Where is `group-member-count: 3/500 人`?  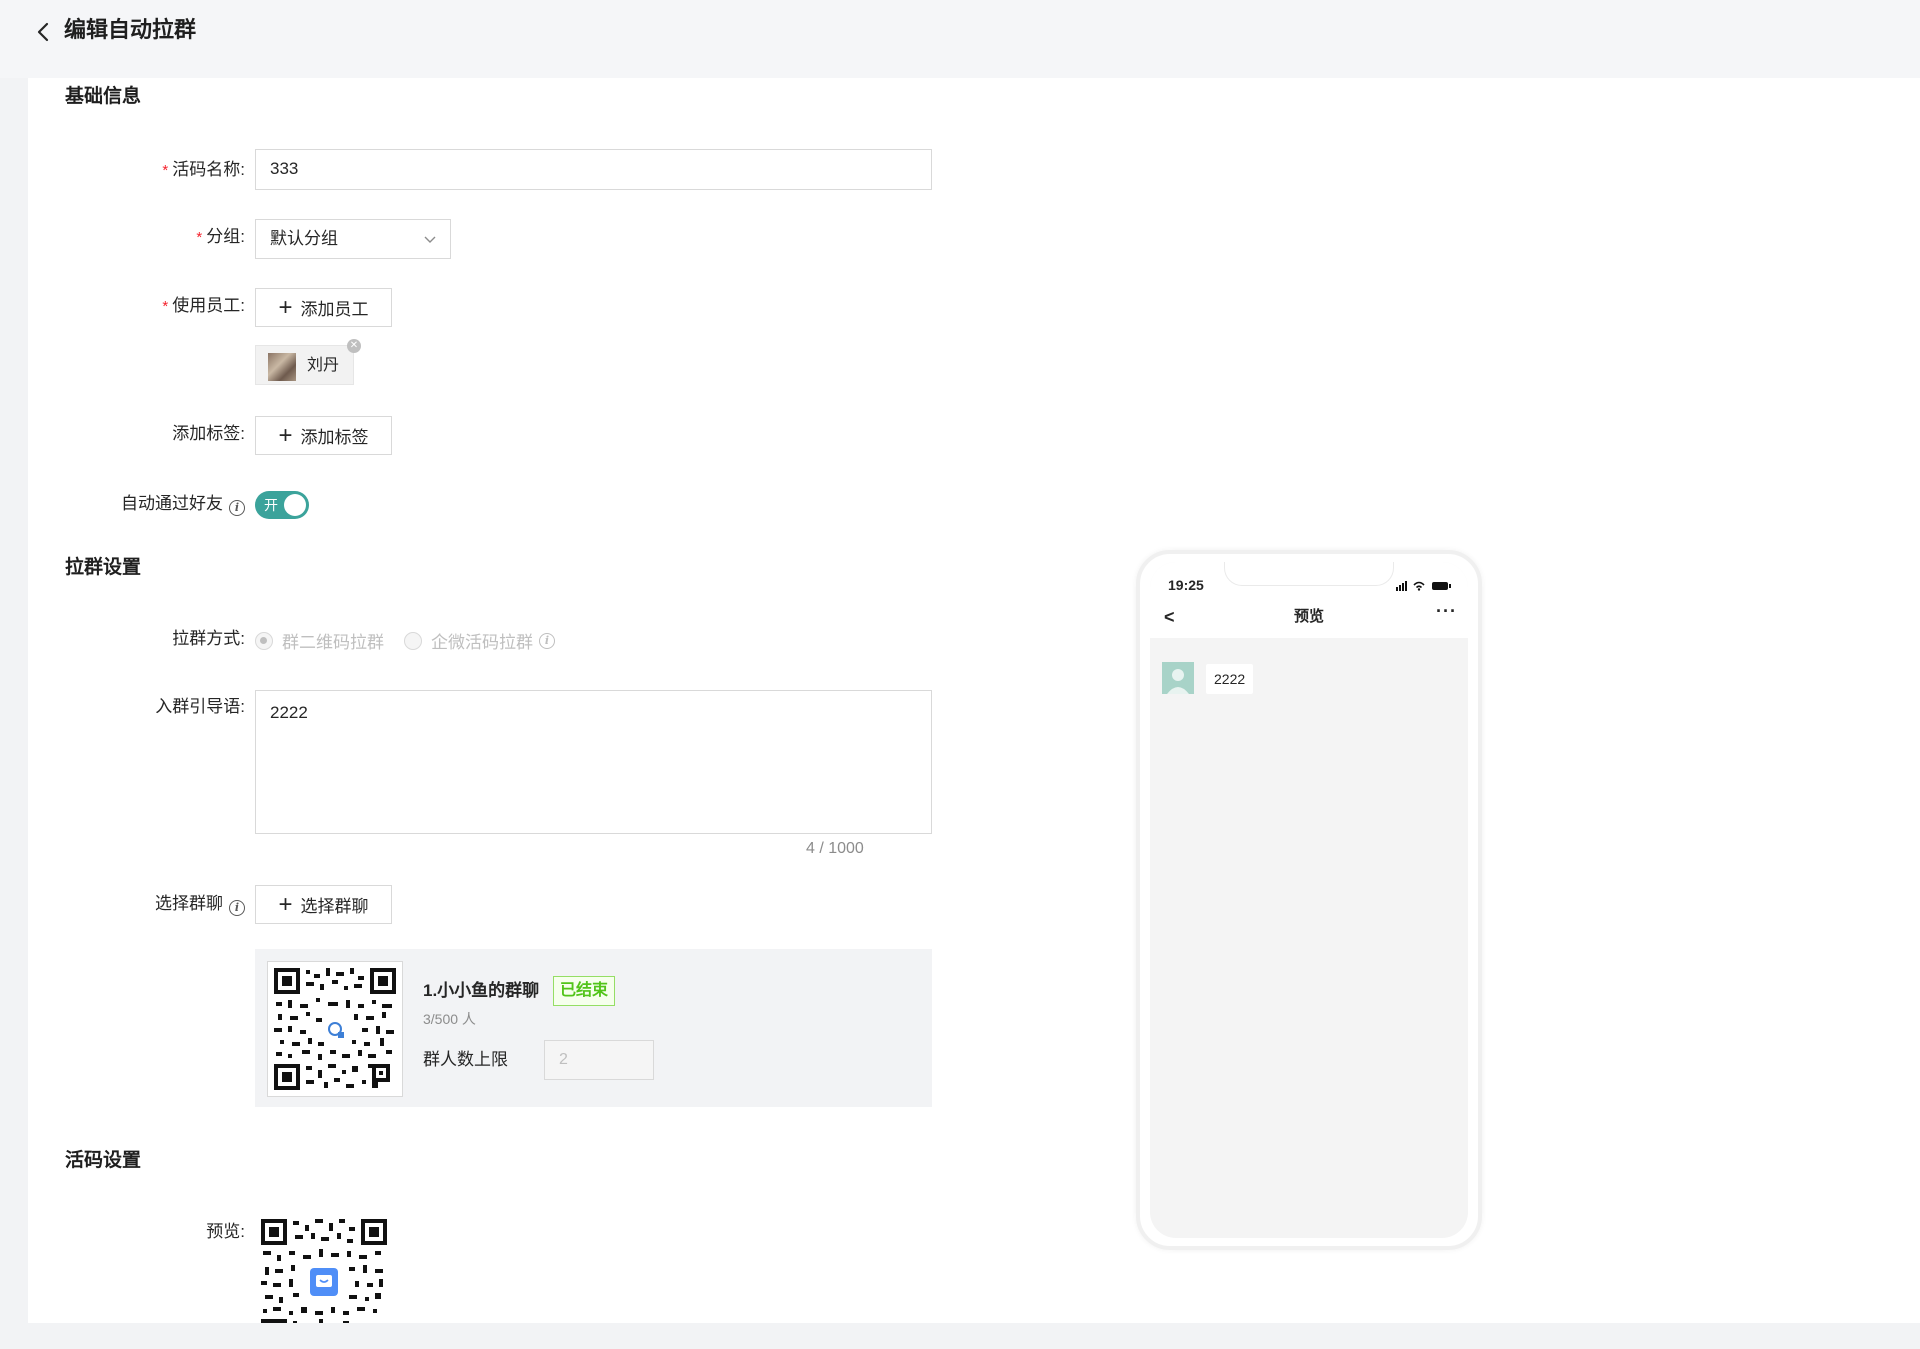 group-member-count: 3/500 人 is located at coordinates (449, 1019).